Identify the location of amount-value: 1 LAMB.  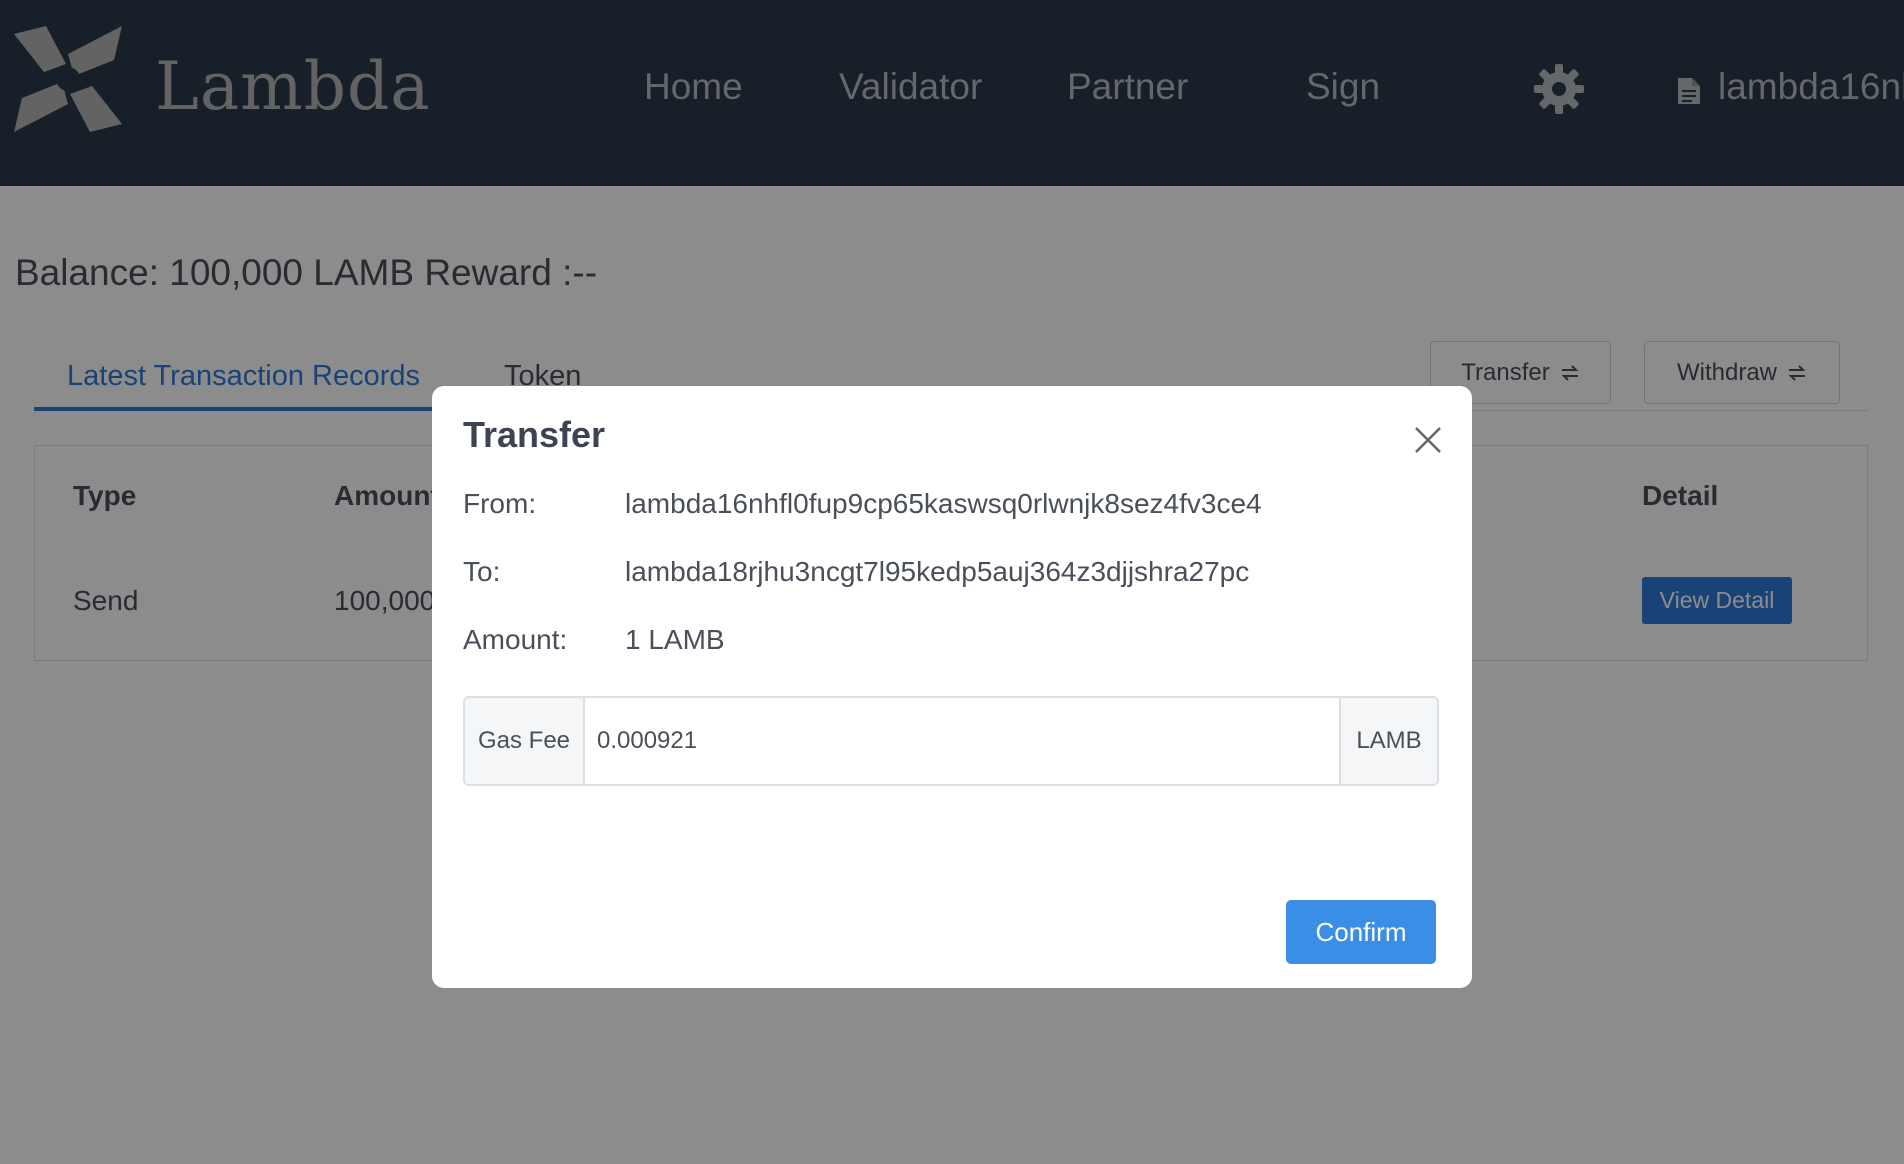
(675, 639).